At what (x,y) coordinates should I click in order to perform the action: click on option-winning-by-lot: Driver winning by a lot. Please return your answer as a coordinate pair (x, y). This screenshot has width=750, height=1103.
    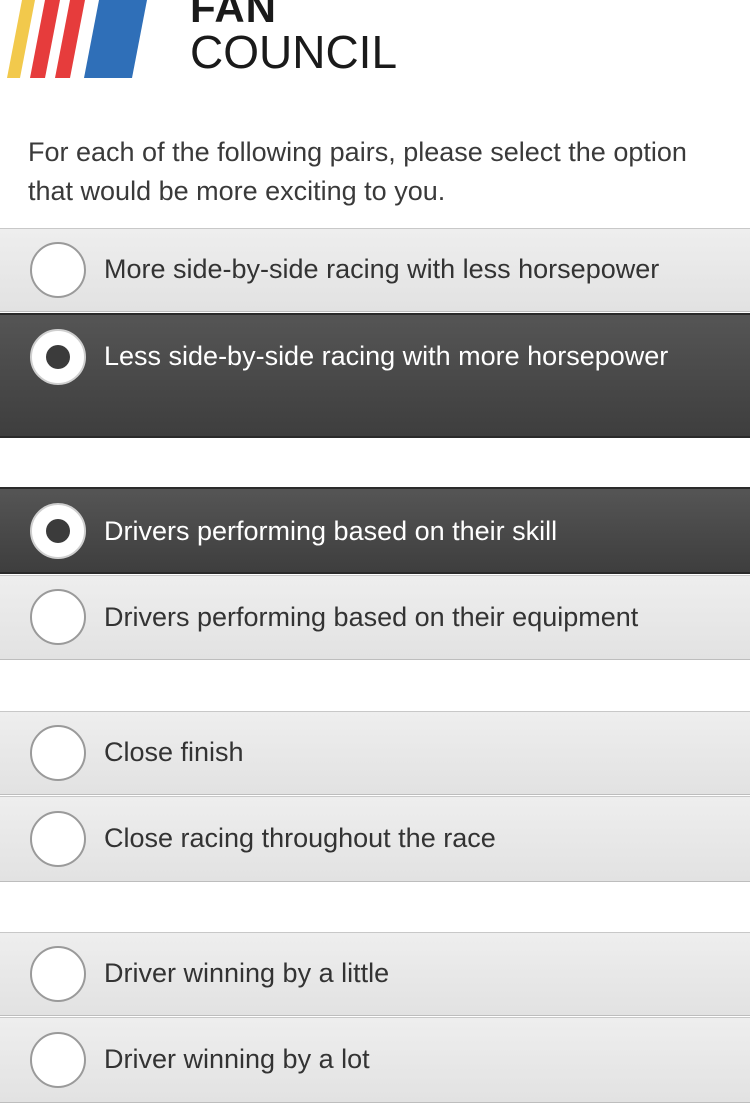
    Looking at the image, I should click on (375, 1060).